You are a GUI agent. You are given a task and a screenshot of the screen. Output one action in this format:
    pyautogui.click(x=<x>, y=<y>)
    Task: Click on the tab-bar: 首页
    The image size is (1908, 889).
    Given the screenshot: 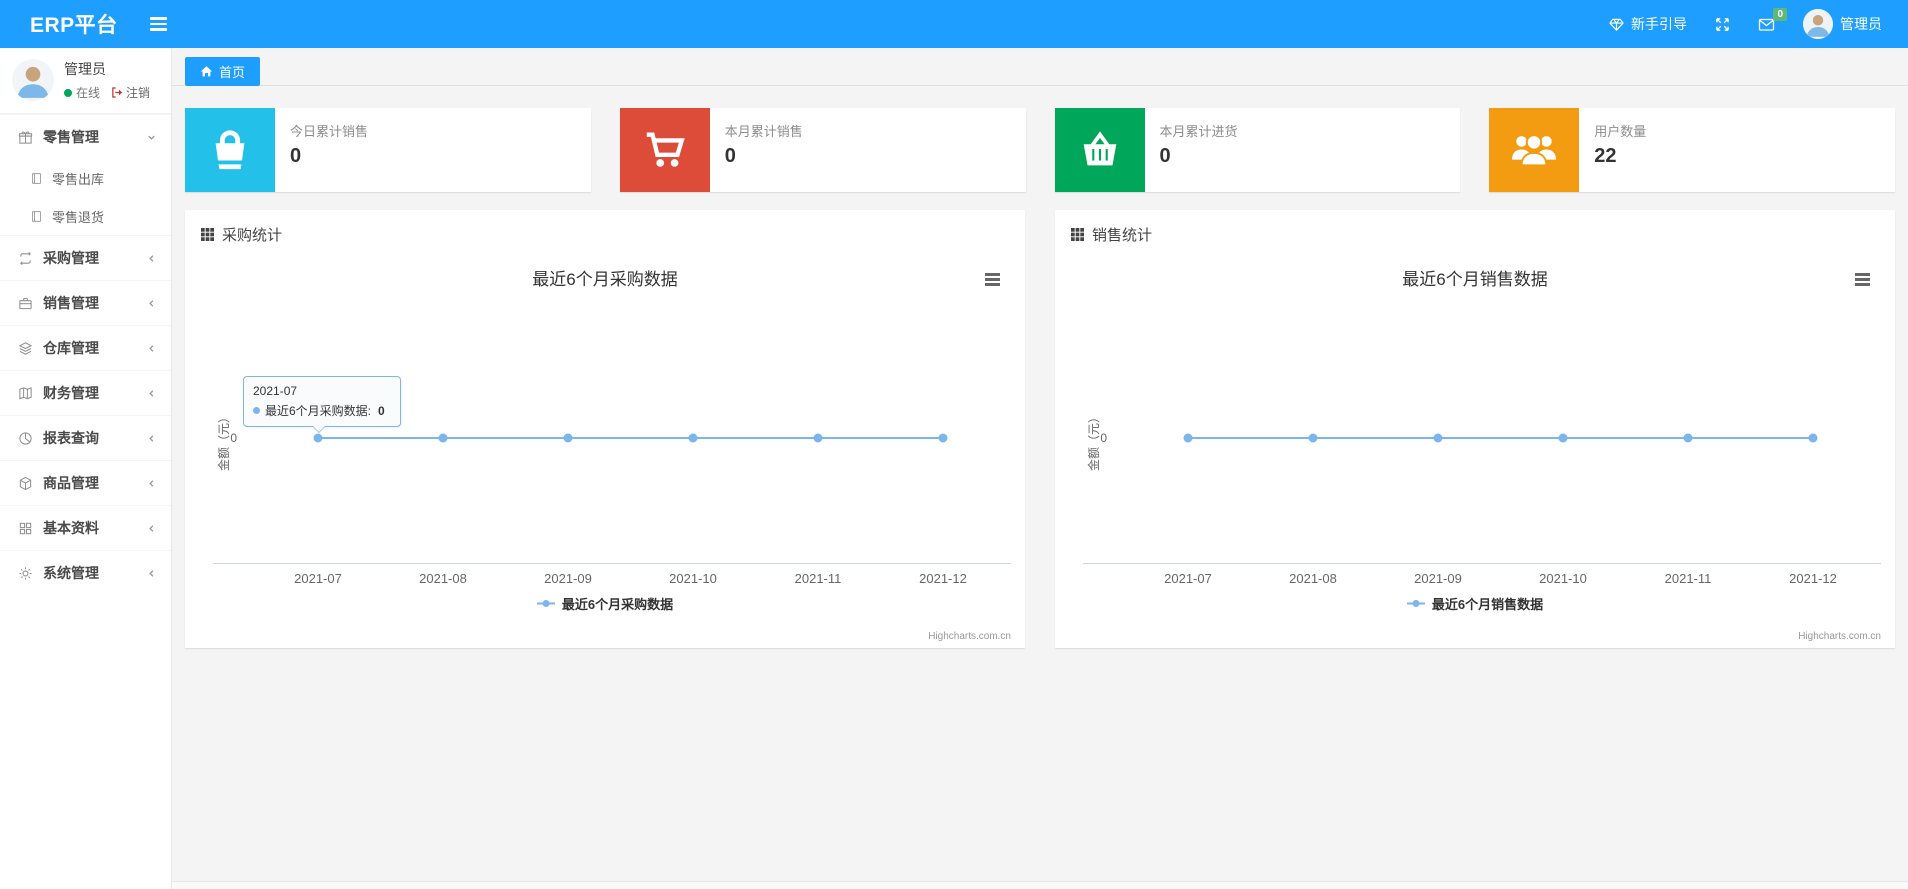 What is the action you would take?
    pyautogui.click(x=1040, y=67)
    